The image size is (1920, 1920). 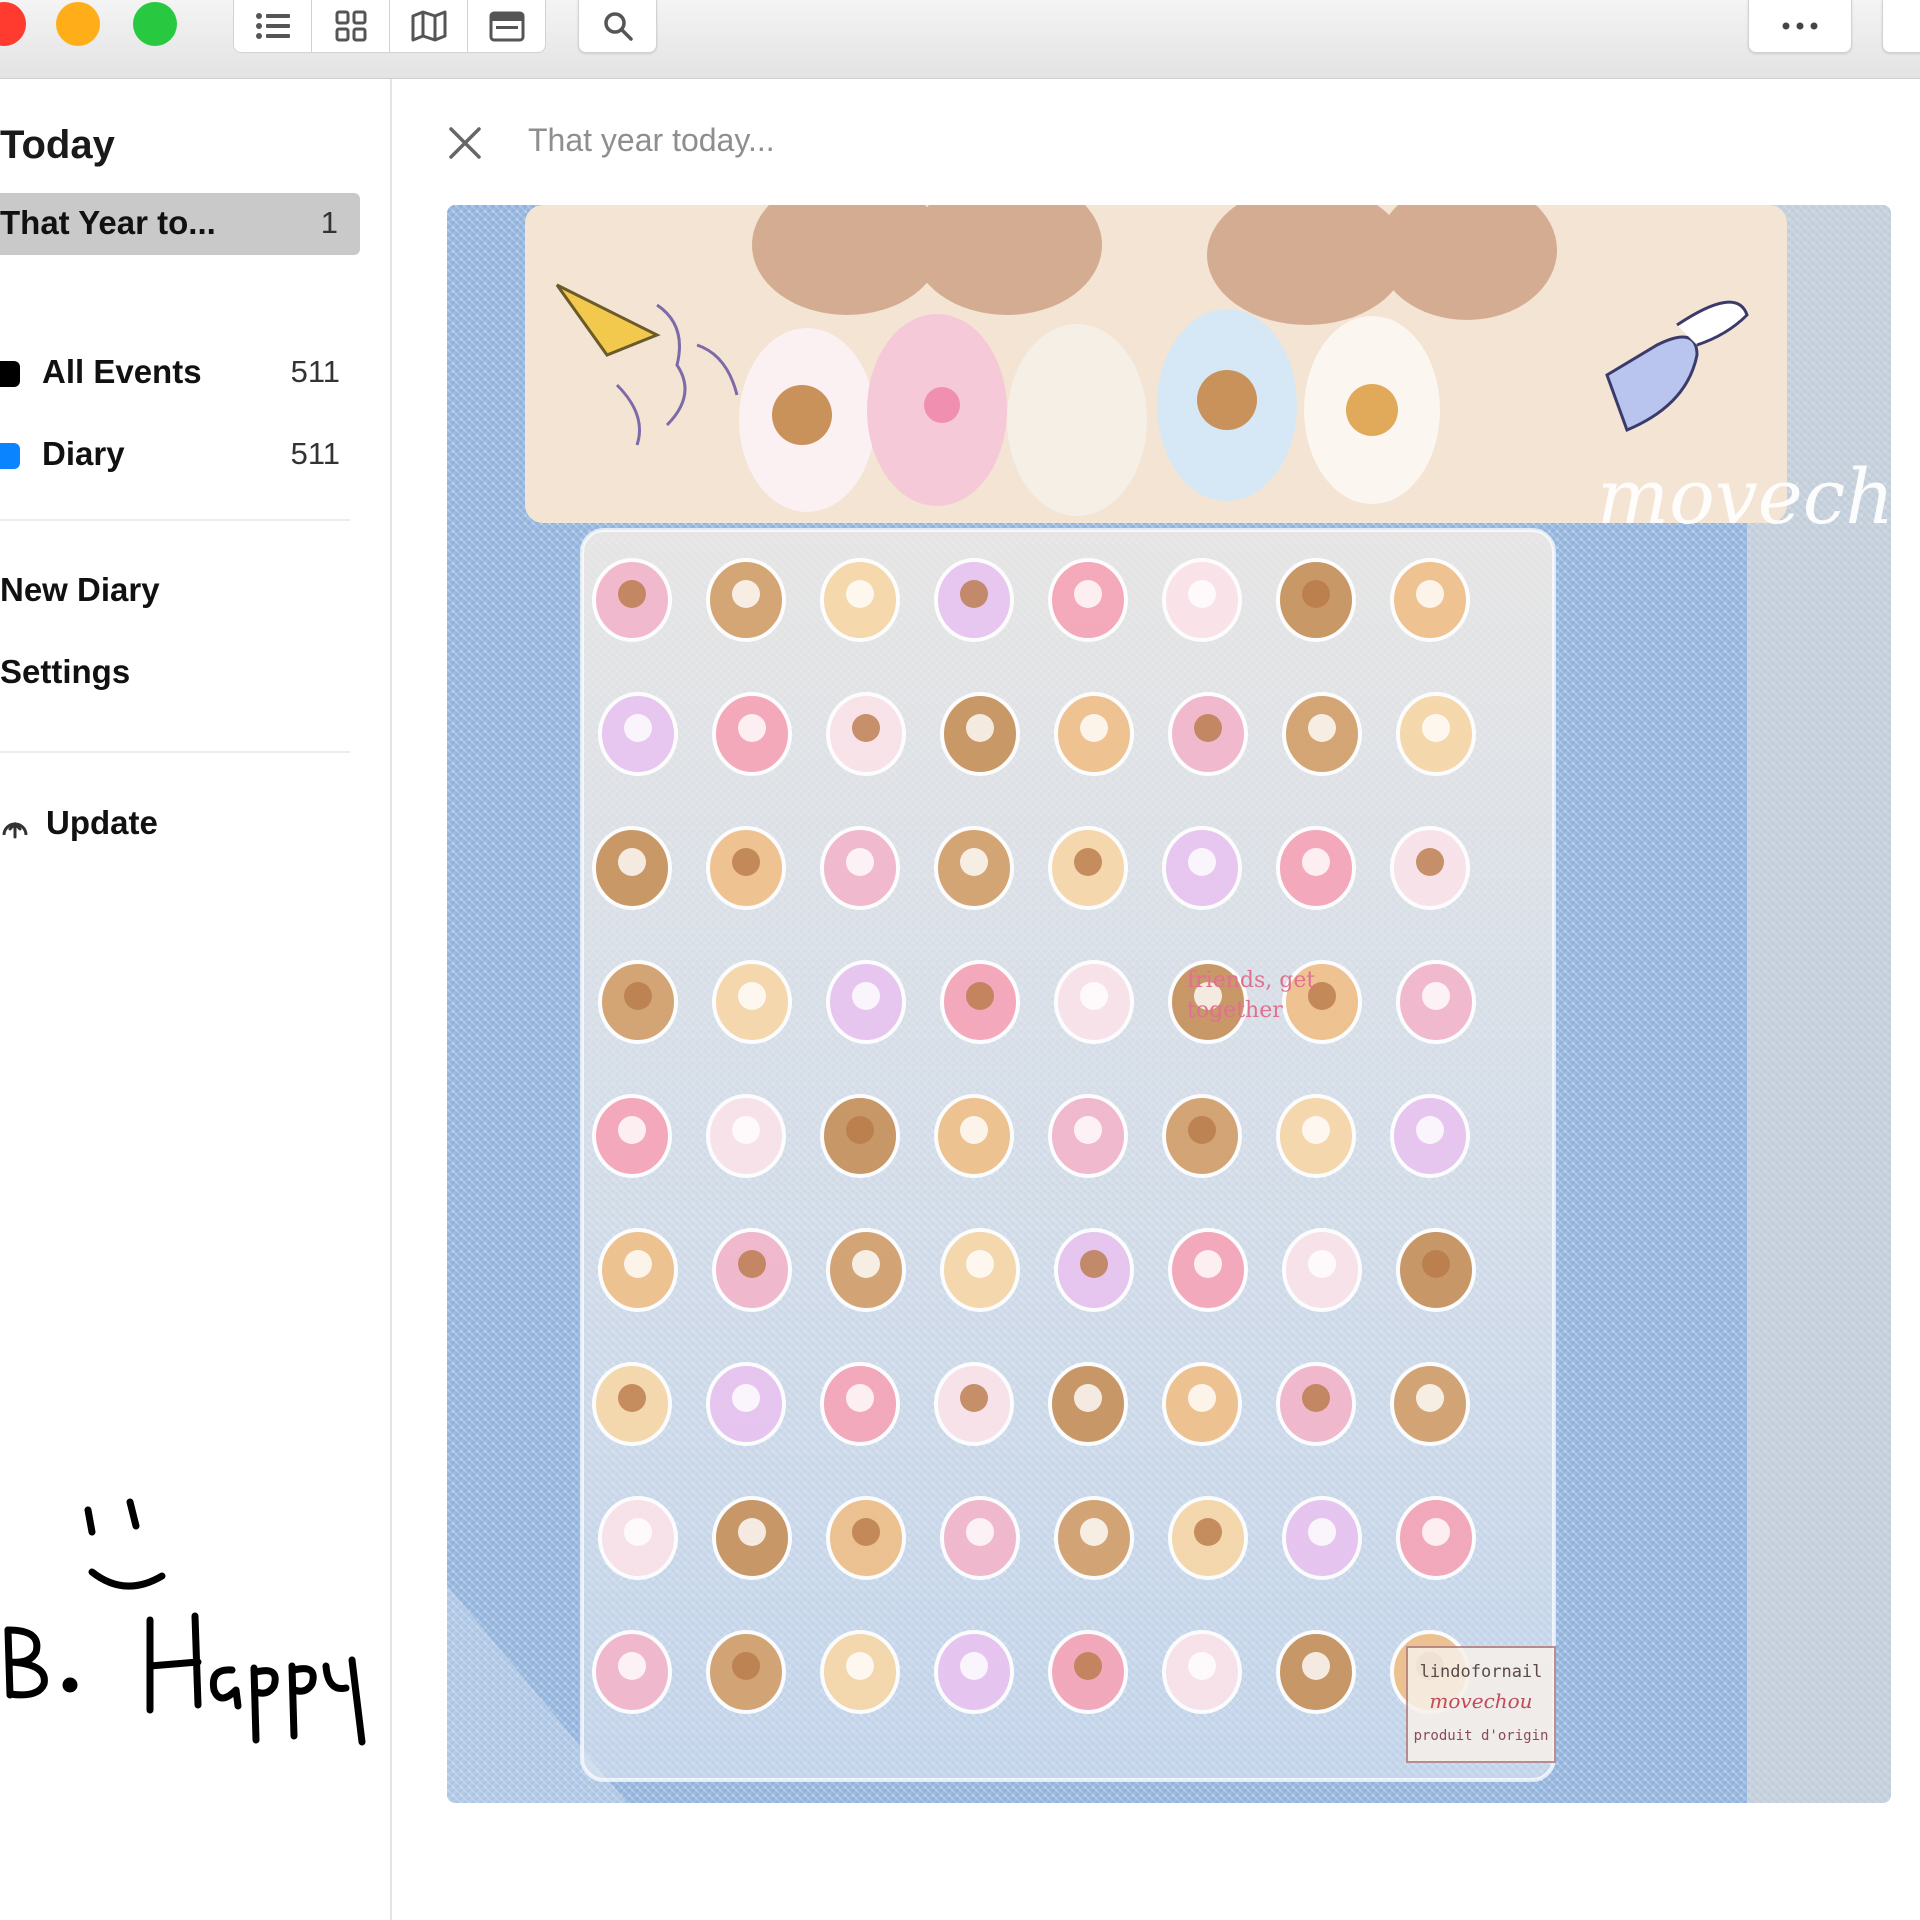 I want to click on brand-label-line-2: movechou, so click(x=1480, y=1701).